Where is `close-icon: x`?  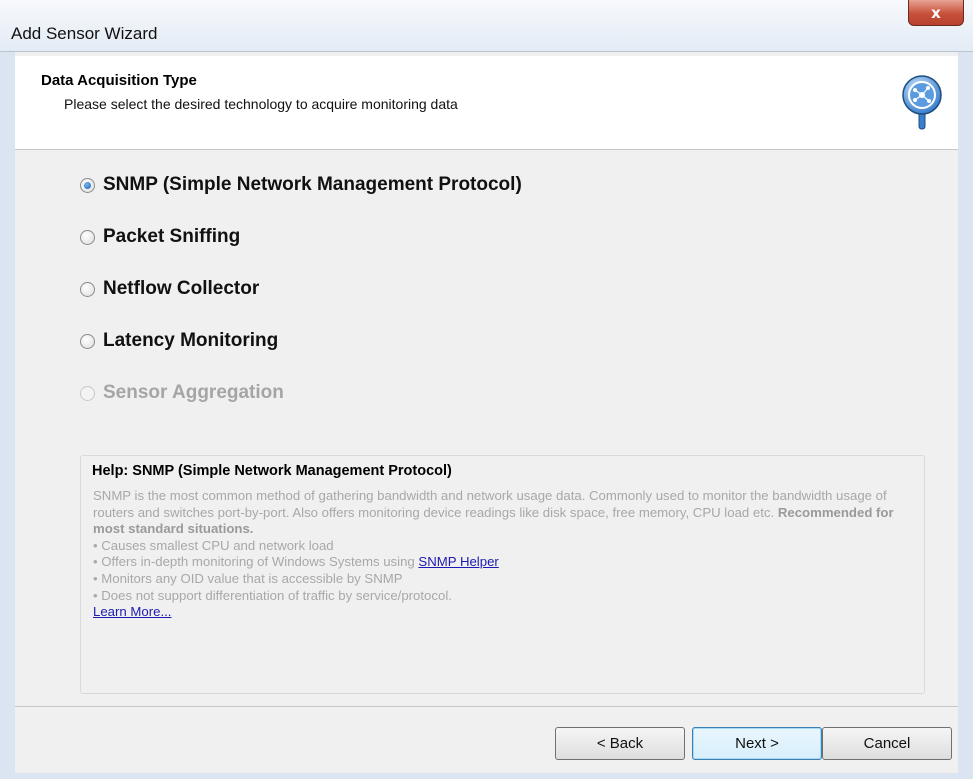 close-icon: x is located at coordinates (936, 12).